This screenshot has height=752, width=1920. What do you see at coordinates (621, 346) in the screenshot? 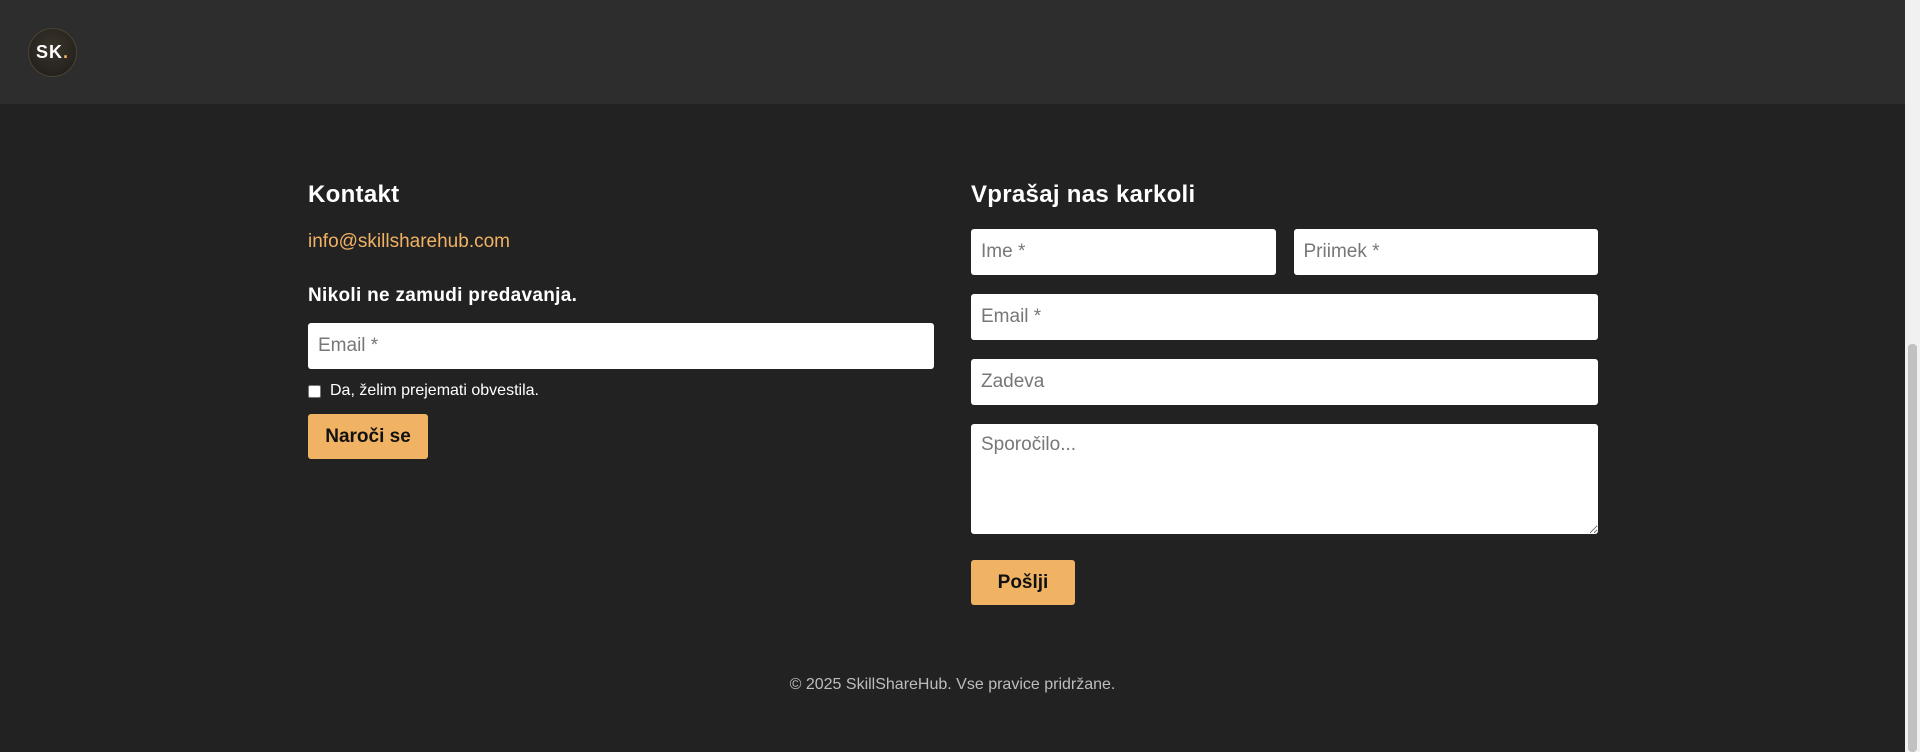
I see `newsletter-email-input` at bounding box center [621, 346].